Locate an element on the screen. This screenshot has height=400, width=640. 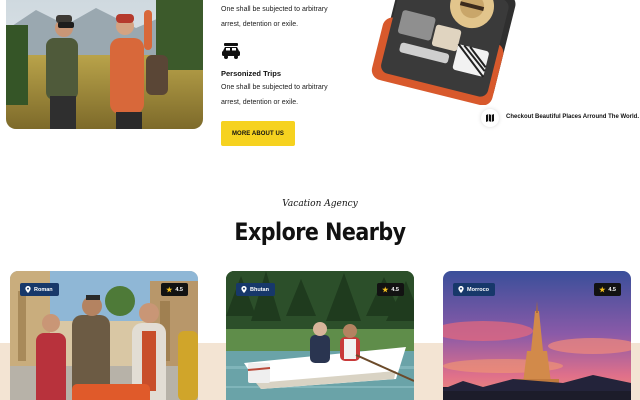
location-name: Roman is located at coordinates (43, 289).